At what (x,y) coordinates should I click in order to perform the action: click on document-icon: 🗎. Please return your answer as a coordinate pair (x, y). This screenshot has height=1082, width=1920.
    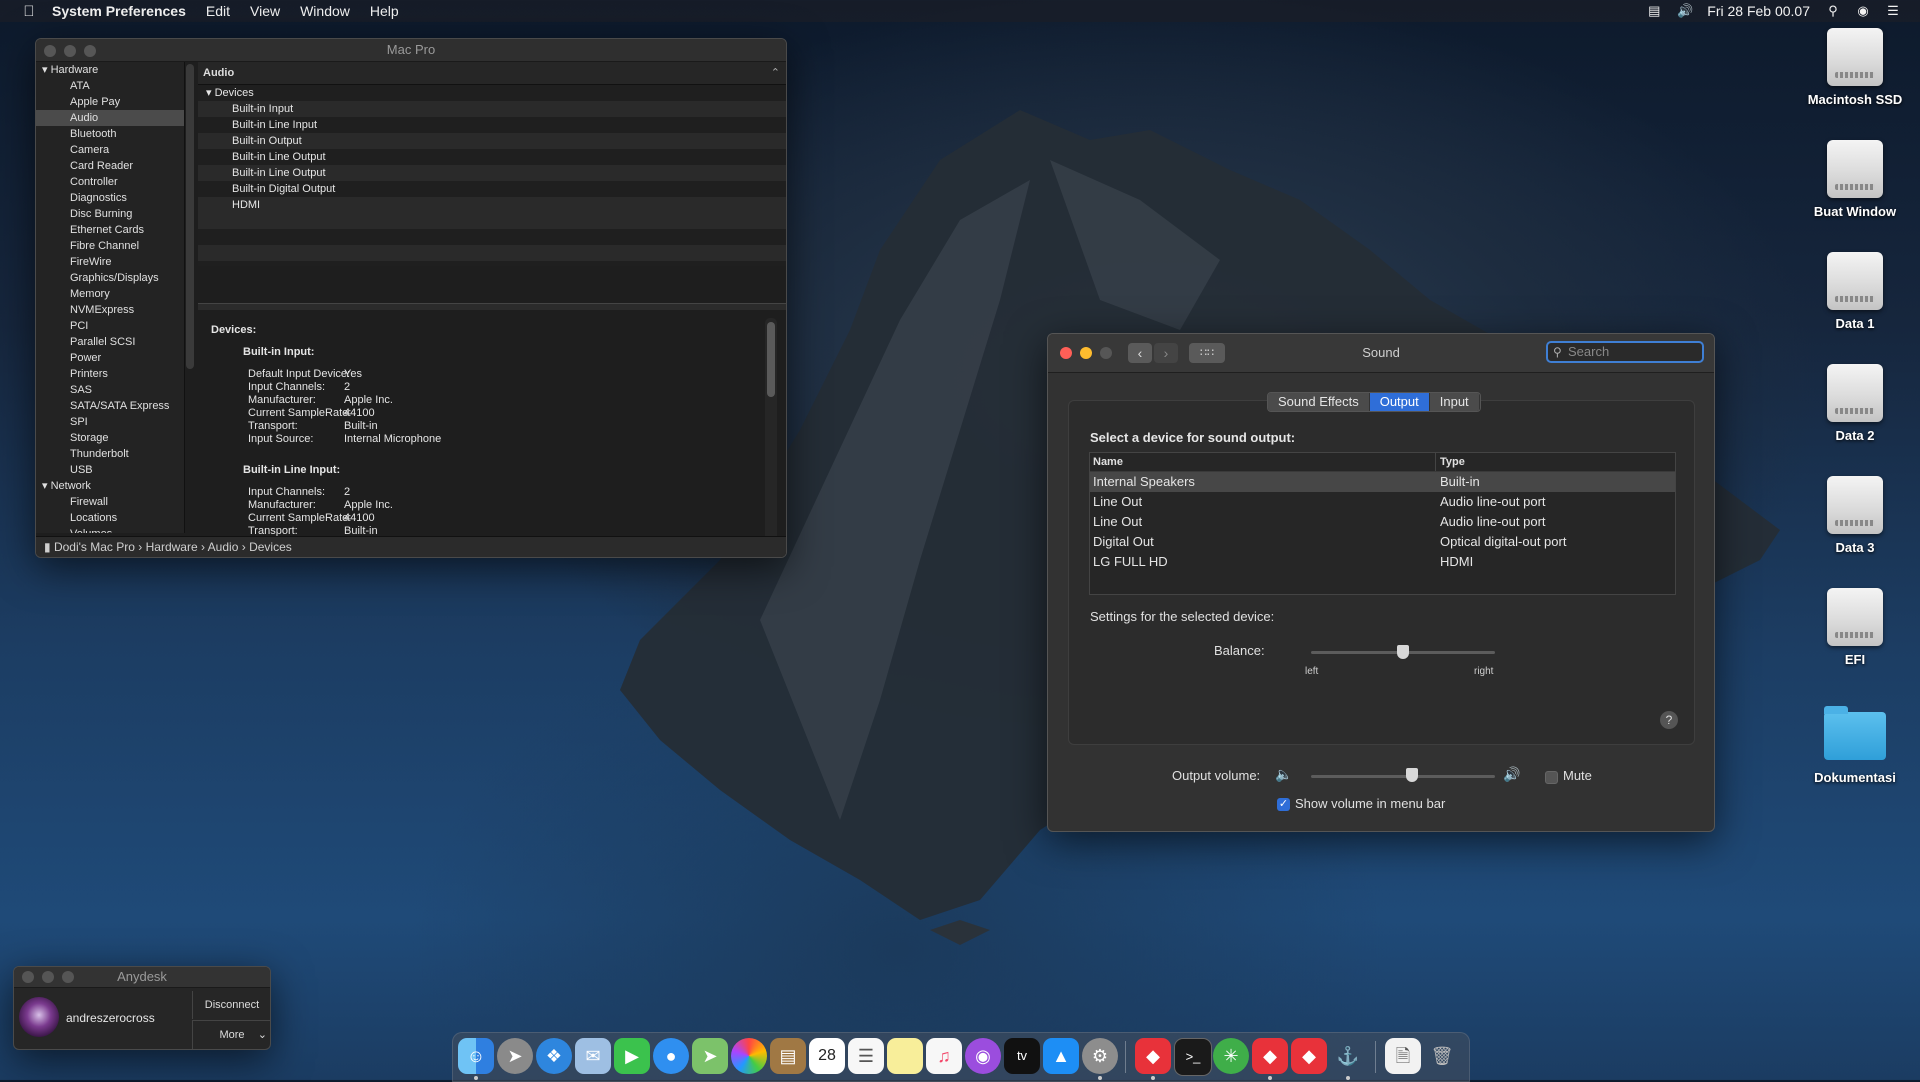
    Looking at the image, I should click on (1403, 1056).